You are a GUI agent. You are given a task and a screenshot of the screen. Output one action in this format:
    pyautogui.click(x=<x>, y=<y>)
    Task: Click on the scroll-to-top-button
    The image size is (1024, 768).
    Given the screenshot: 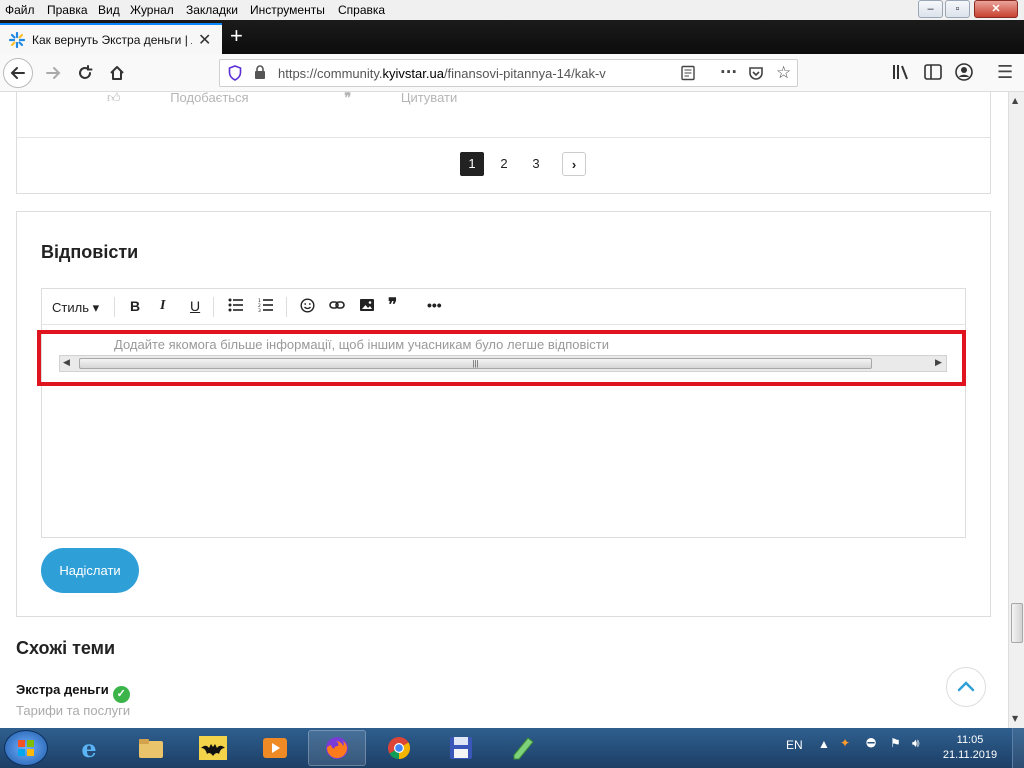 What is the action you would take?
    pyautogui.click(x=966, y=687)
    